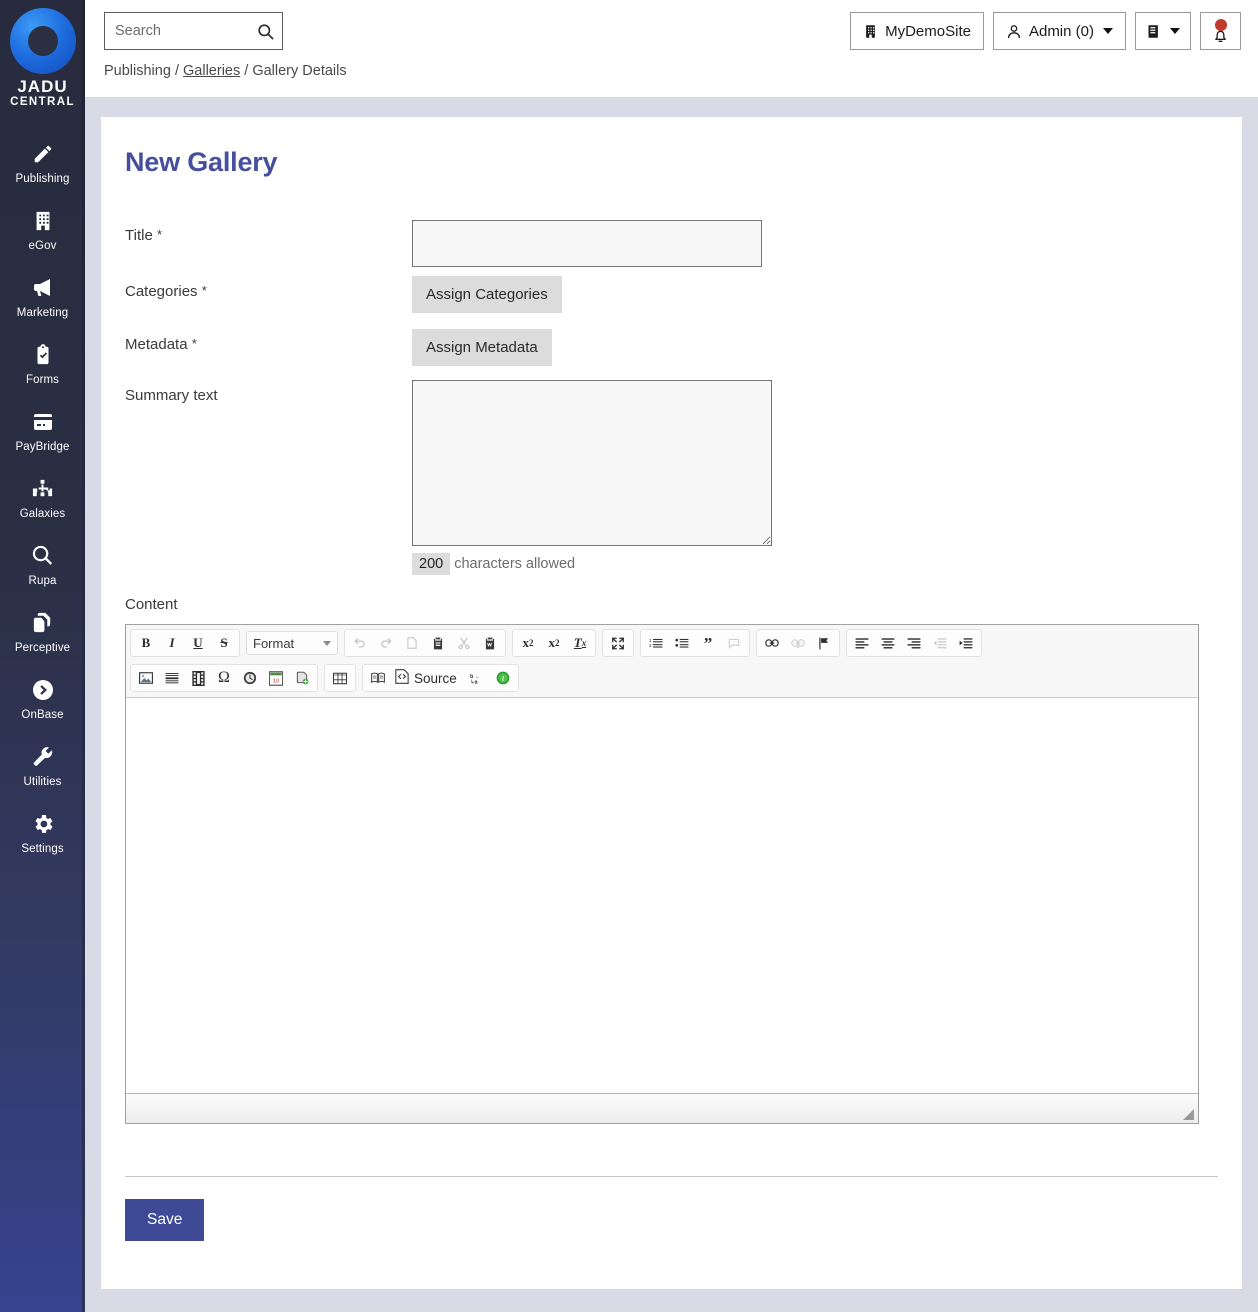 The width and height of the screenshot is (1258, 1312). I want to click on maximize-icon, so click(618, 643).